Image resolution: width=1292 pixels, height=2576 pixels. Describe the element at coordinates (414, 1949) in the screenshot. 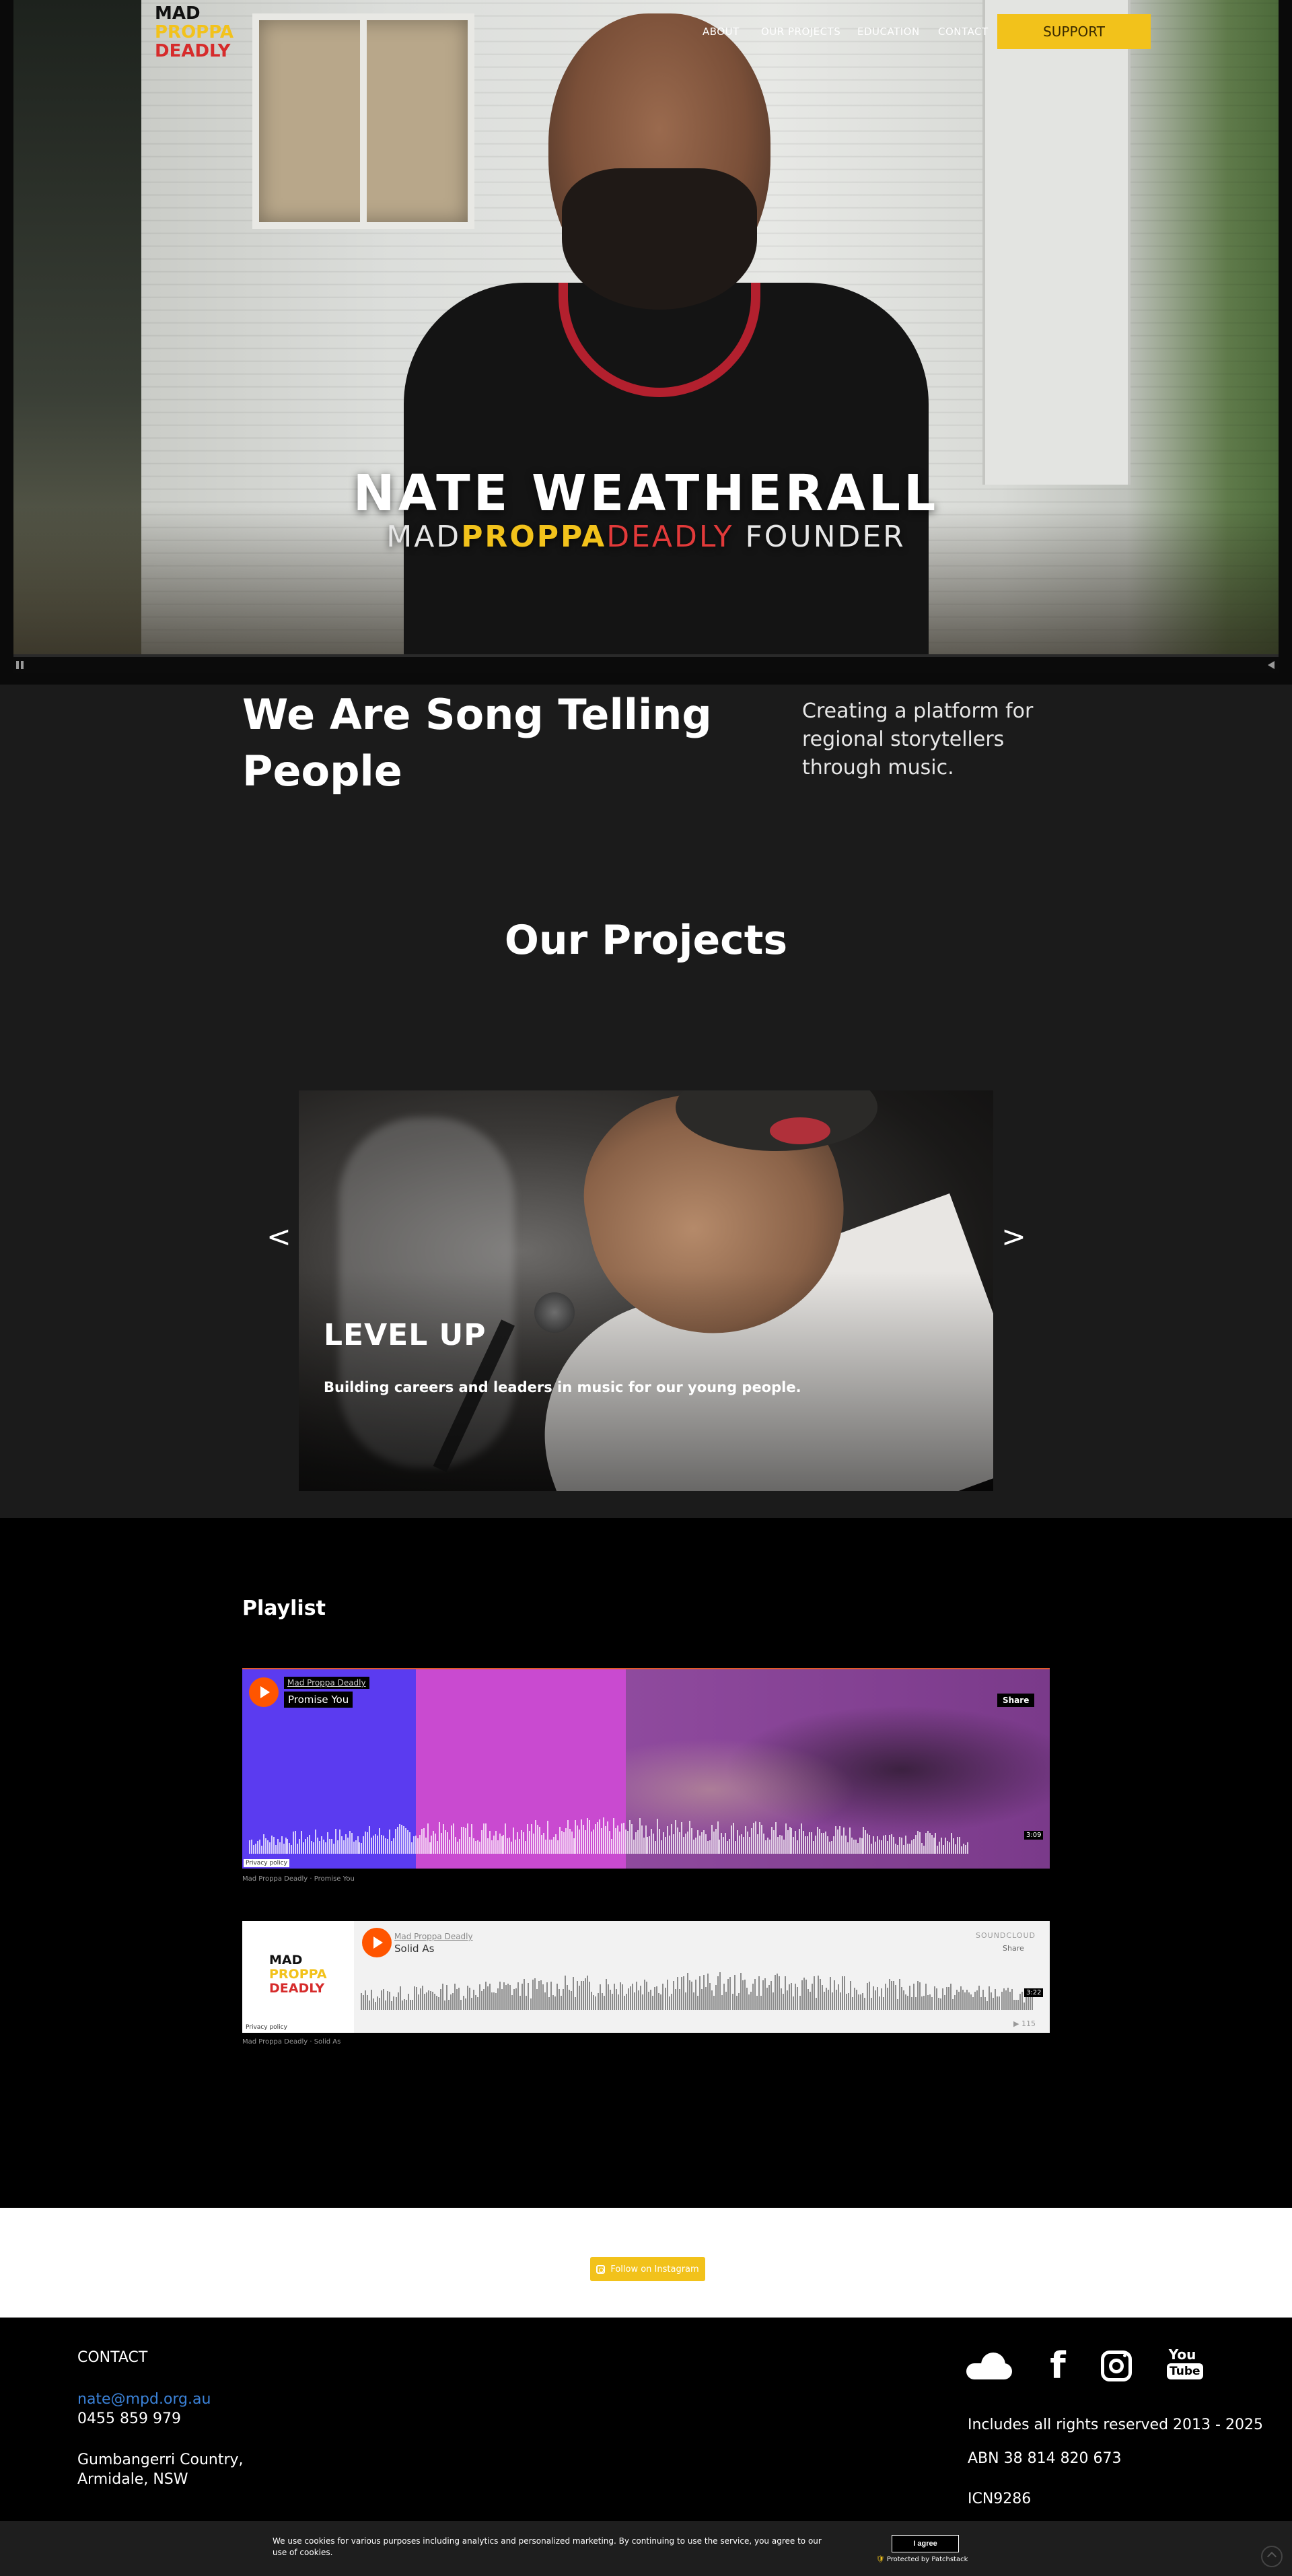

I see `track-title: Solid As` at that location.